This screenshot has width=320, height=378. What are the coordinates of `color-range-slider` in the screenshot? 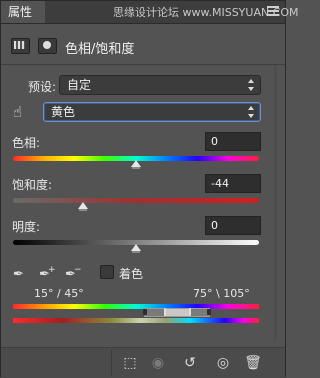 It's located at (177, 312).